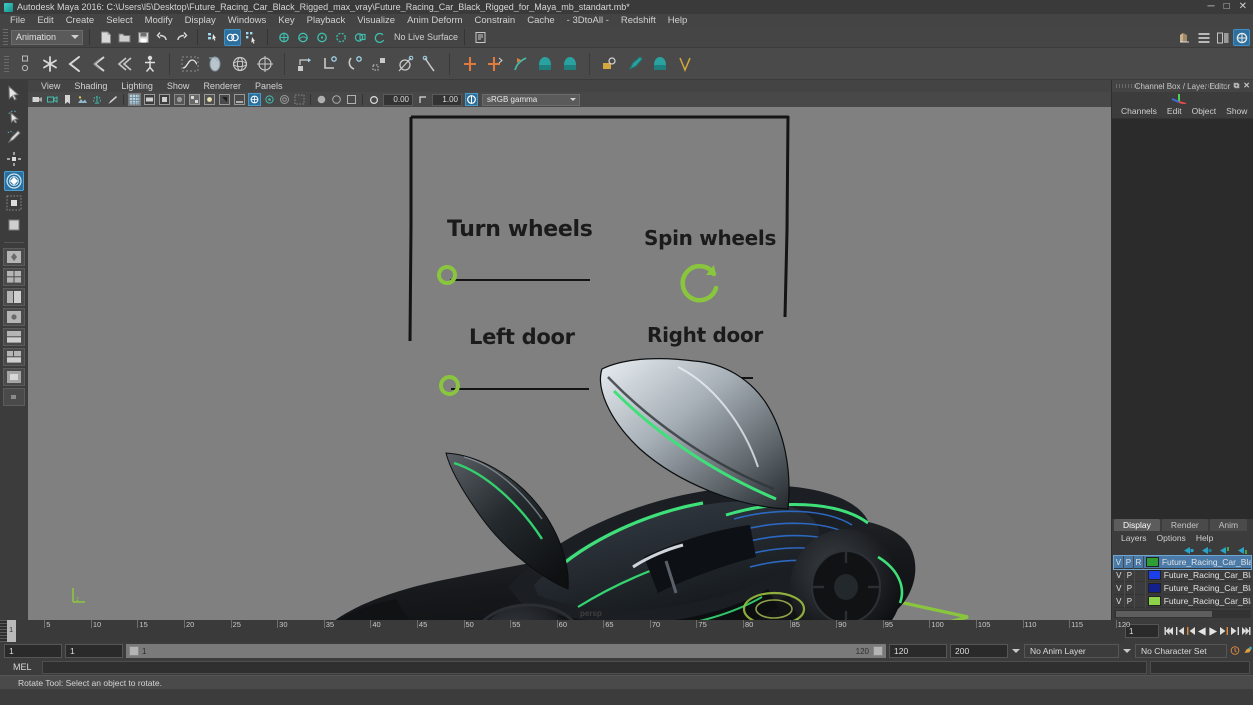  I want to click on layer-row: V P Future_Racing_Car_Bla, so click(1182, 601).